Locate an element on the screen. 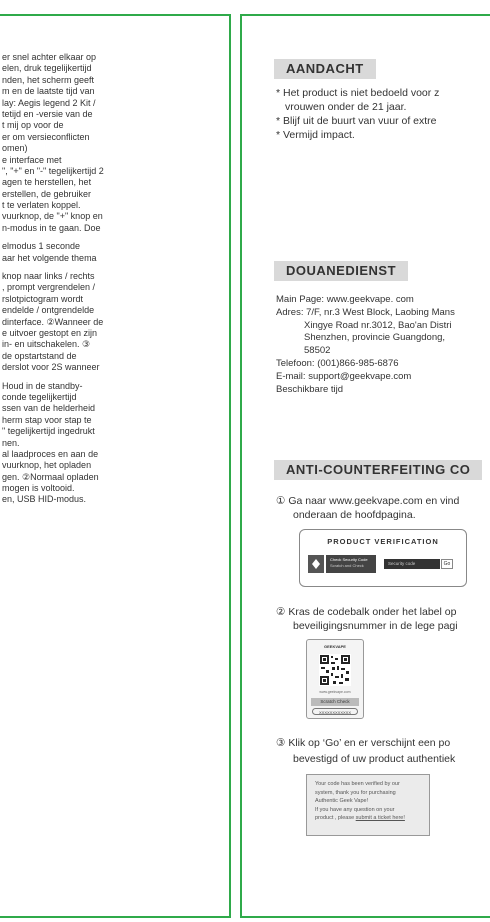  left-page-line: m en de laatste tijd van is located at coordinates (48, 91).